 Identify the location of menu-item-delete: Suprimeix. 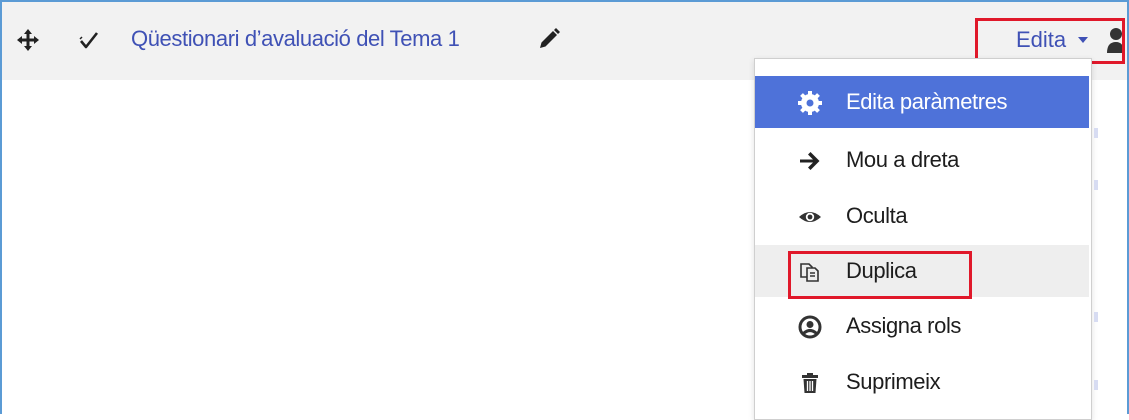
(922, 382).